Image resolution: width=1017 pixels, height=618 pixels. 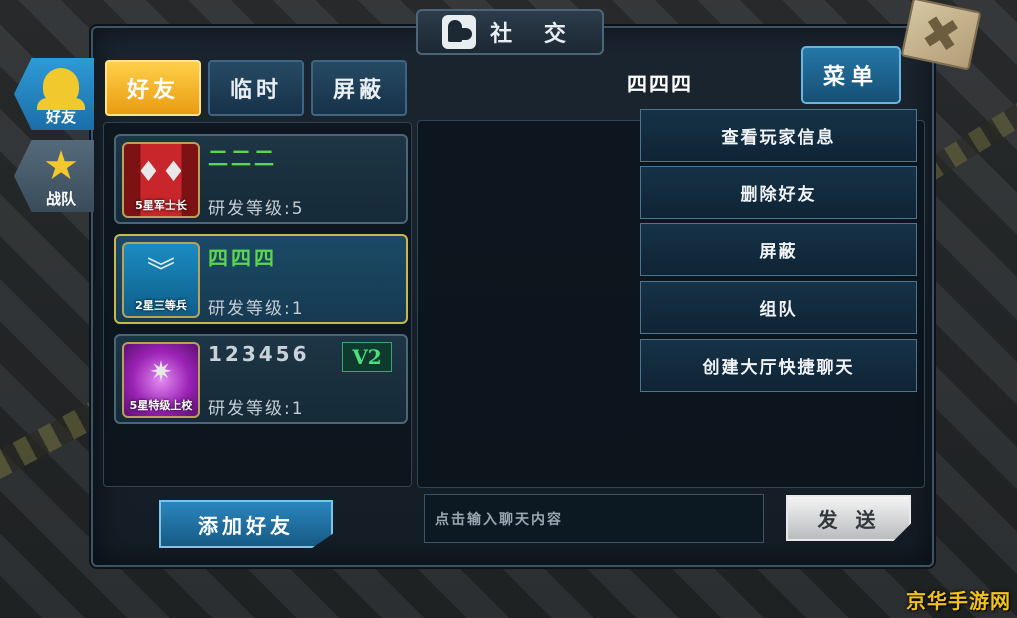 What do you see at coordinates (459, 32) in the screenshot?
I see `chat-bubble-icon` at bounding box center [459, 32].